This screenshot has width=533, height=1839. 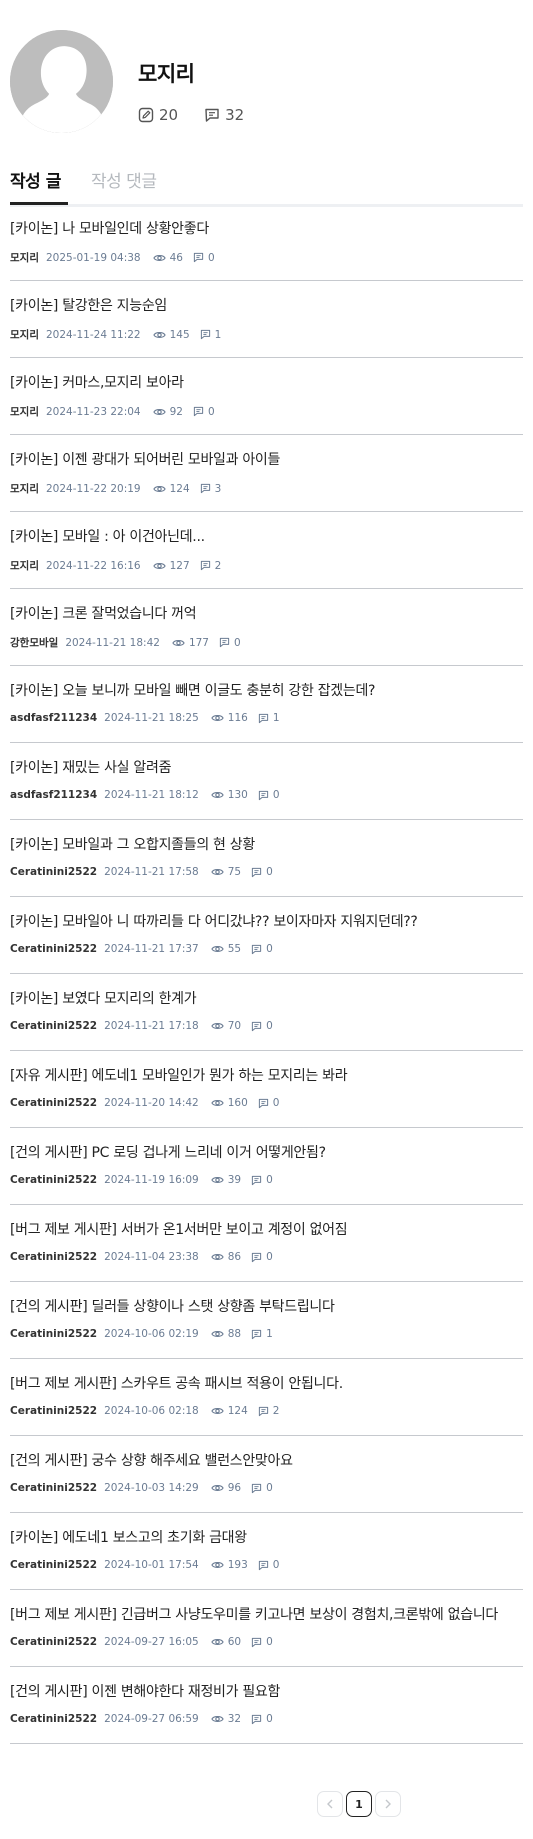 What do you see at coordinates (120, 488) in the screenshot?
I see `post-meta: 모지리 2024-11-22 20:19 124 3` at bounding box center [120, 488].